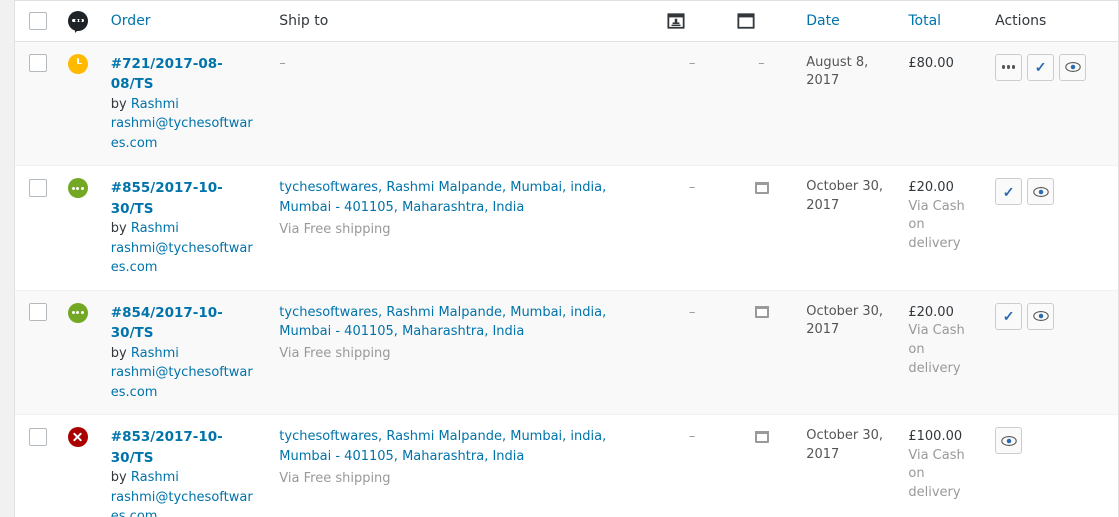  What do you see at coordinates (167, 447) in the screenshot?
I see `order-number-link: #853/2017-10-30/TS` at bounding box center [167, 447].